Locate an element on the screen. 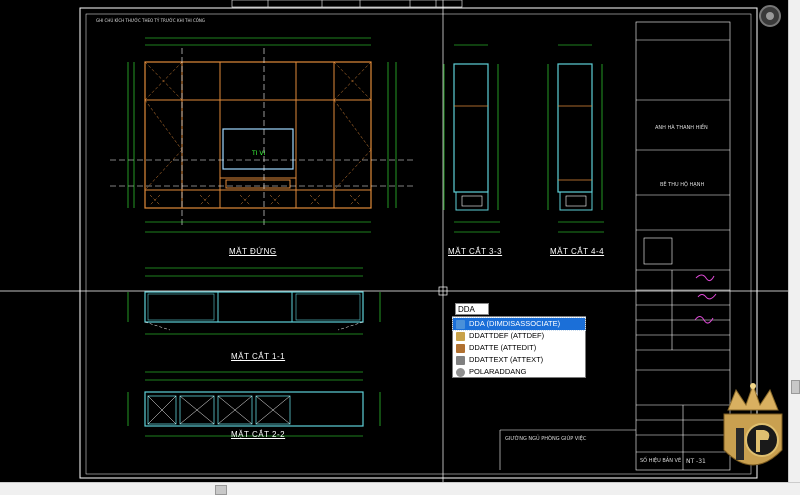 This screenshot has height=495, width=800. section-1-view is located at coordinates (254, 301).